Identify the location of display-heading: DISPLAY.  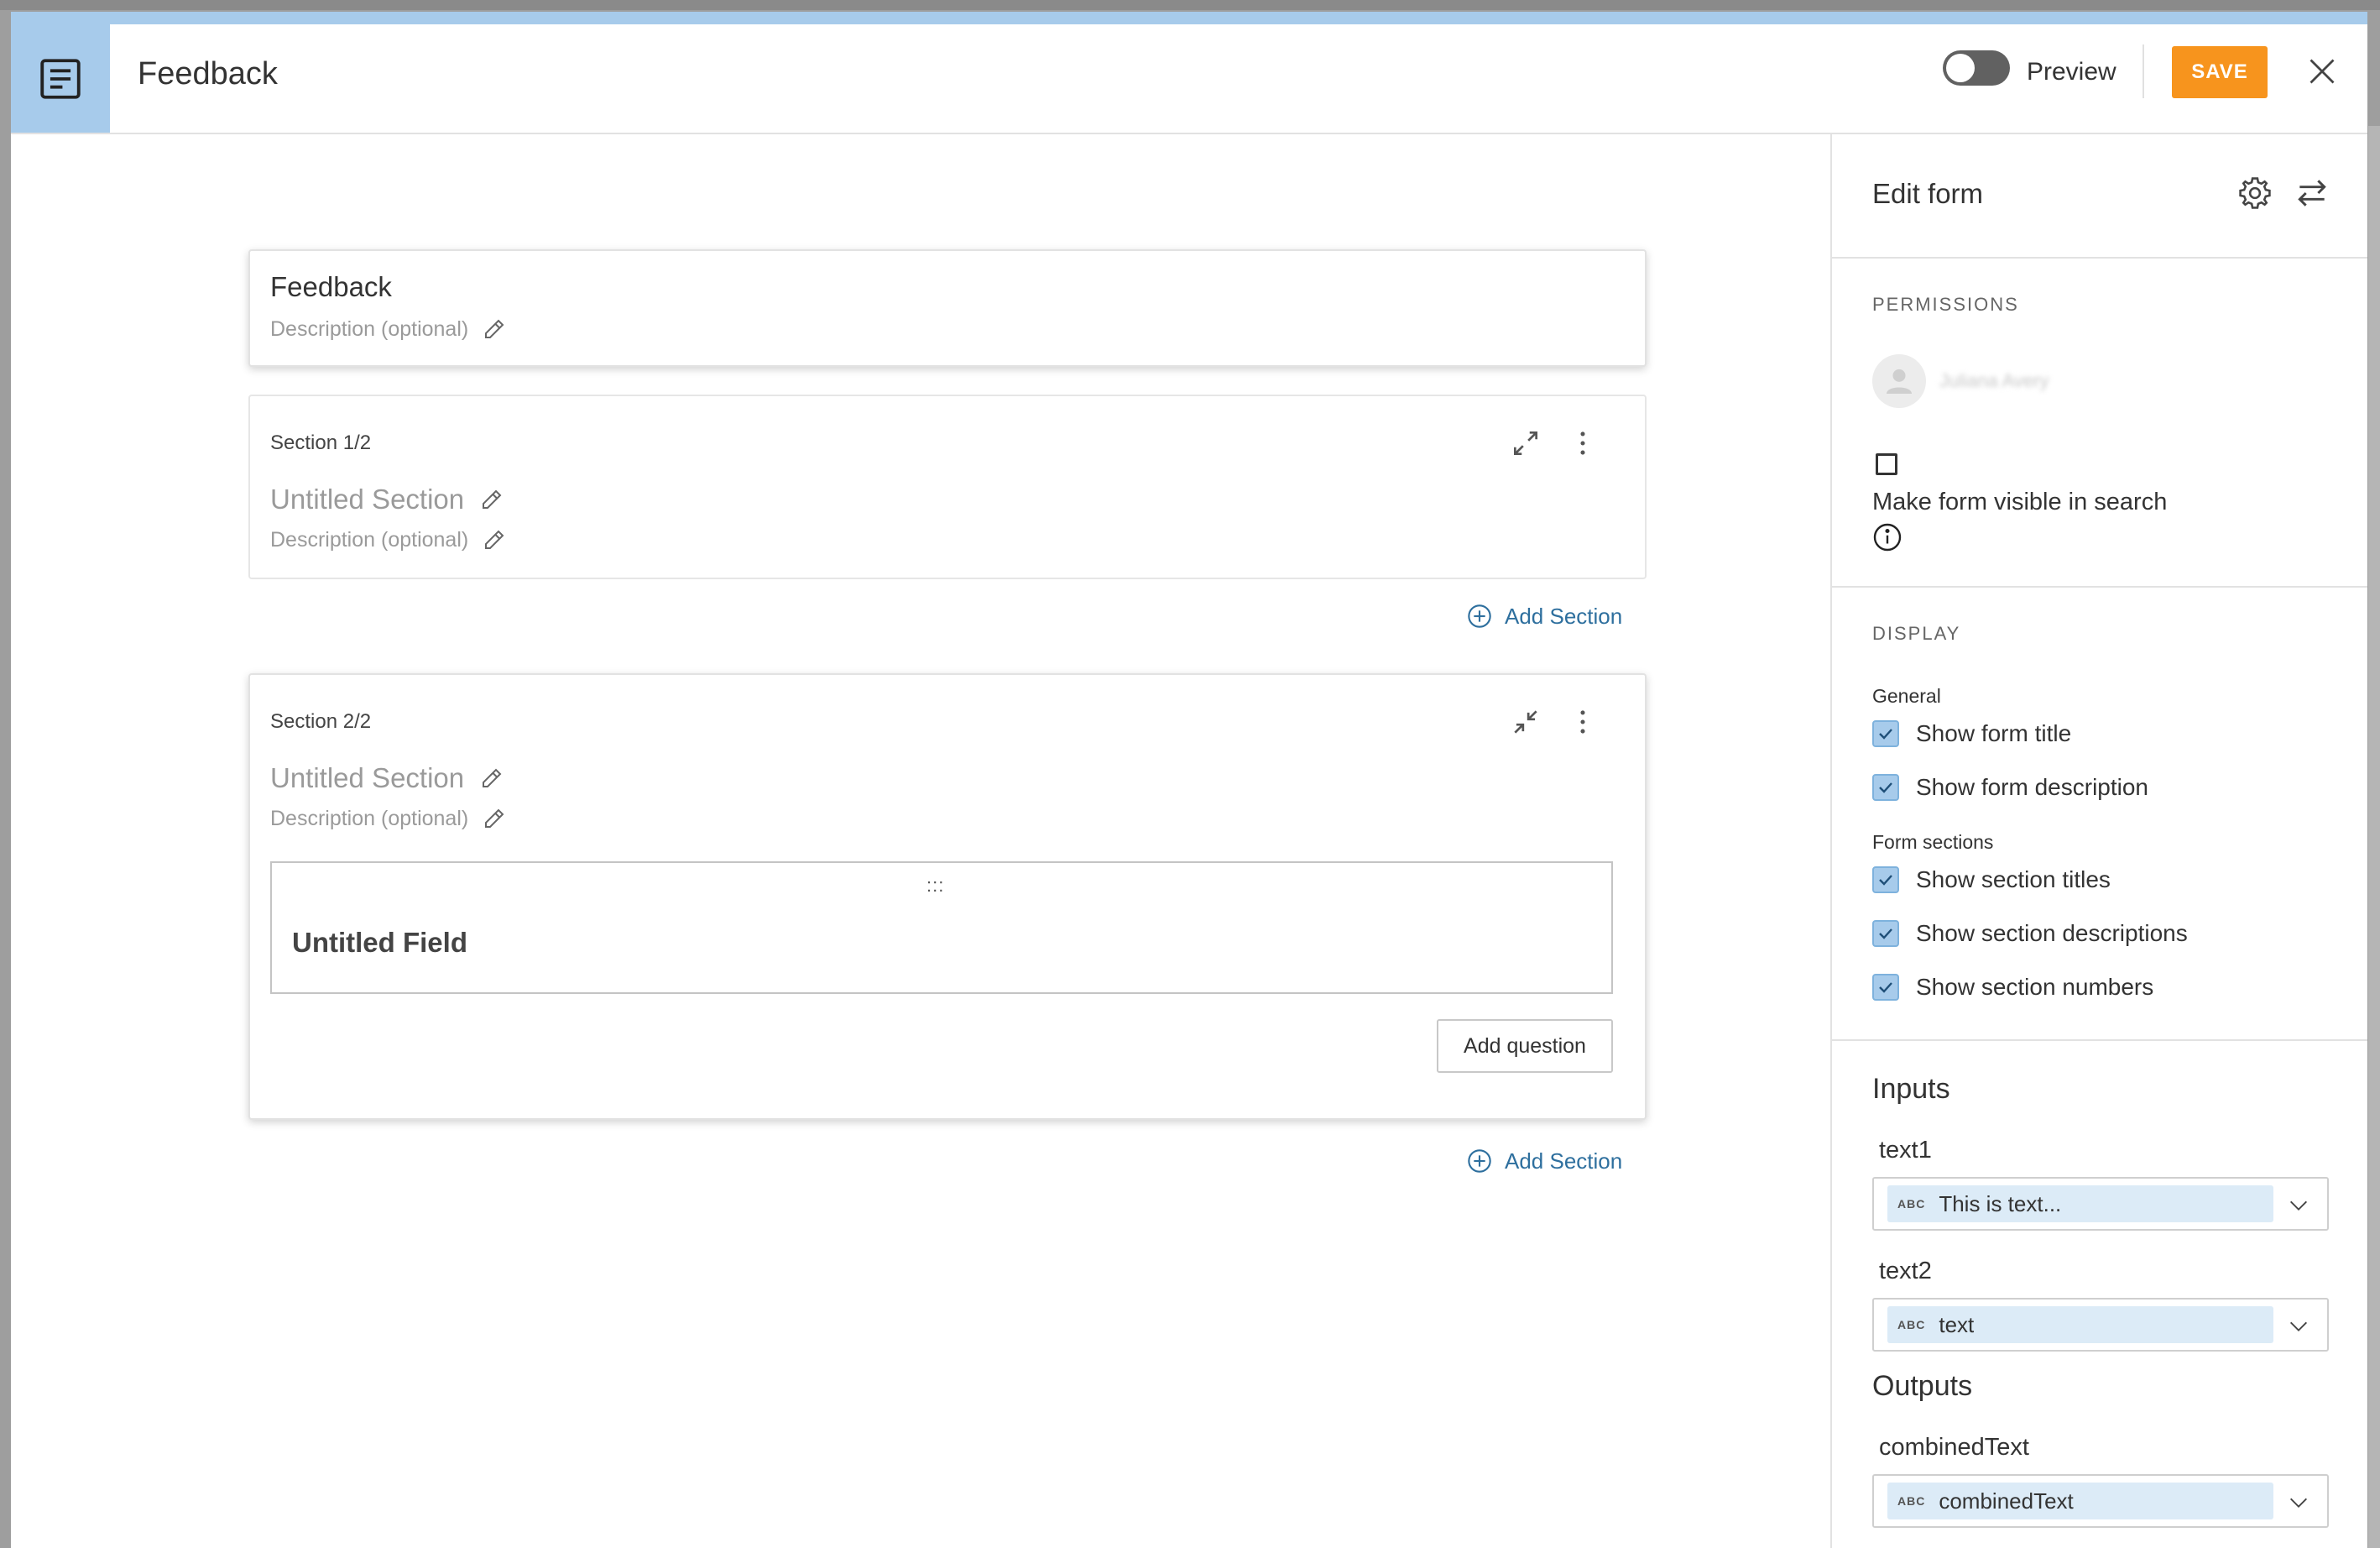
(1916, 633).